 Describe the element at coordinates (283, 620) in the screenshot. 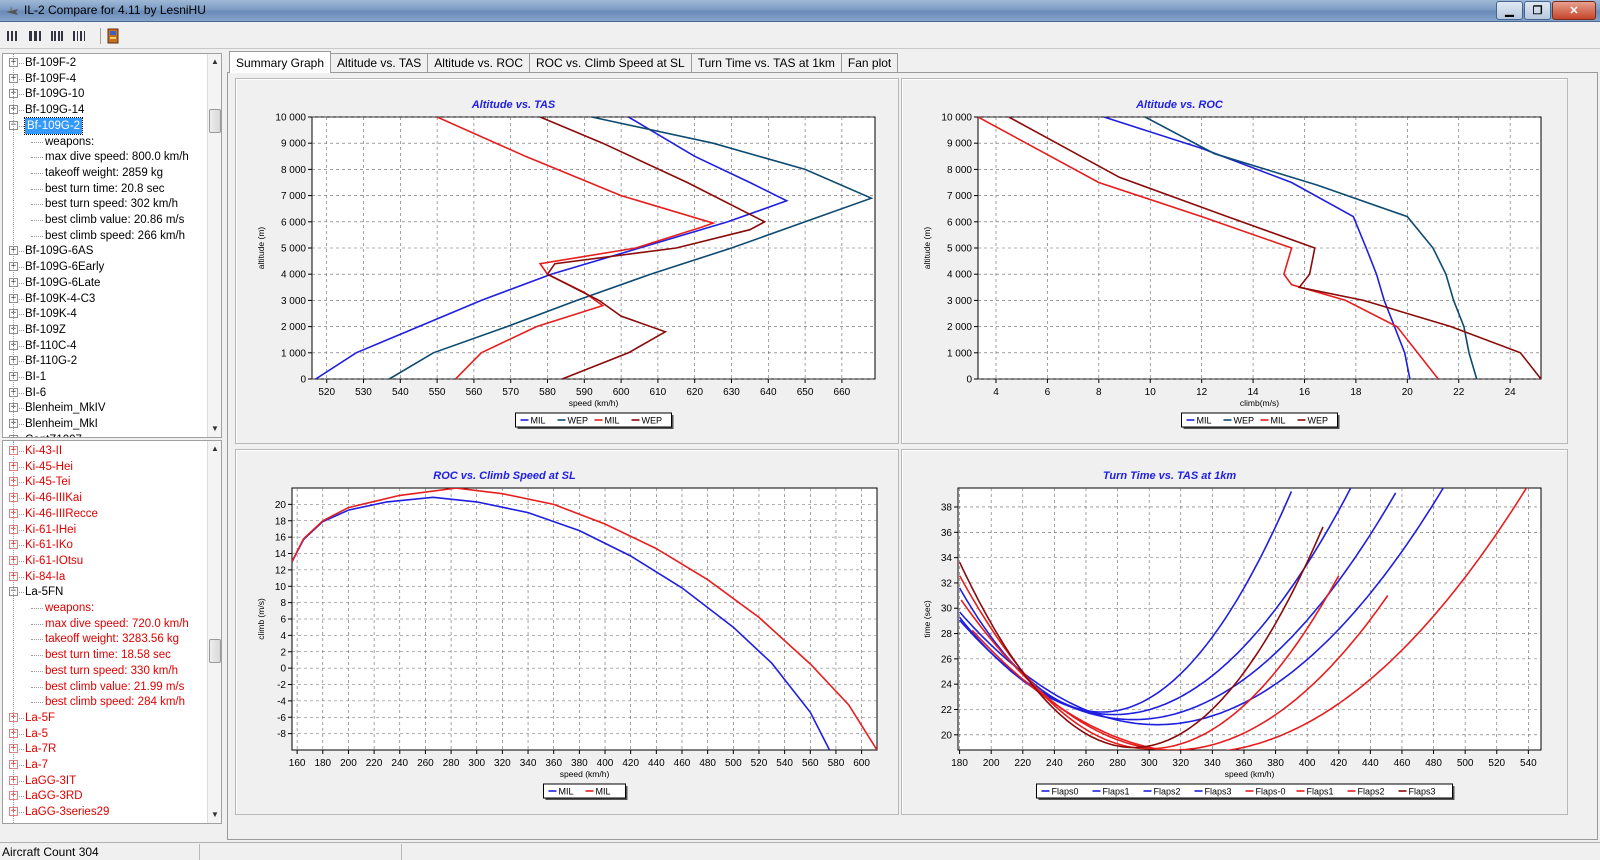

I see `y-tick-label: 6` at that location.